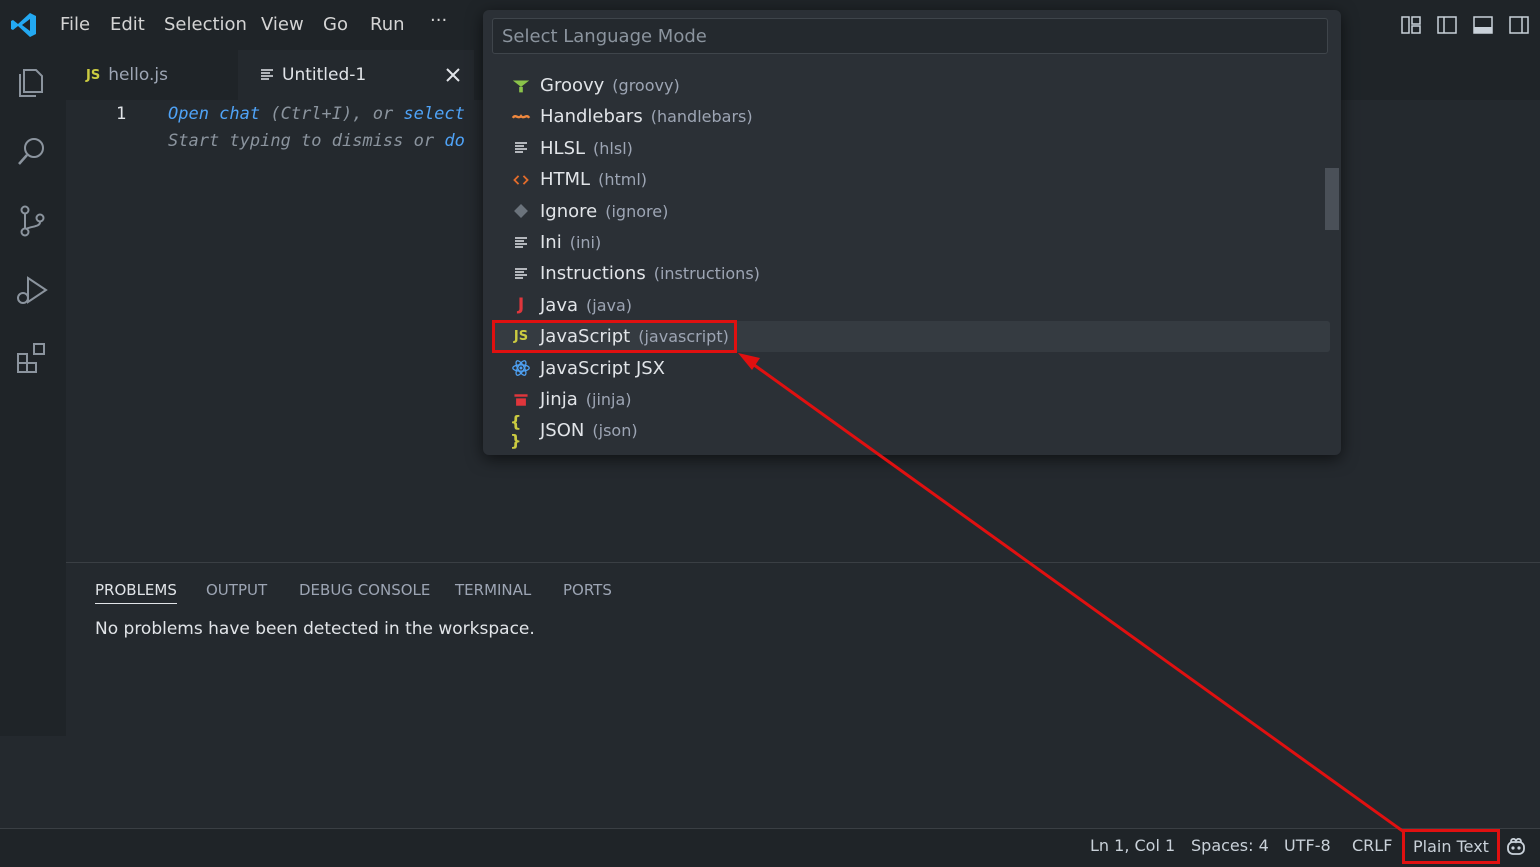 The image size is (1540, 867). Describe the element at coordinates (521, 211) in the screenshot. I see `git-icon` at that location.